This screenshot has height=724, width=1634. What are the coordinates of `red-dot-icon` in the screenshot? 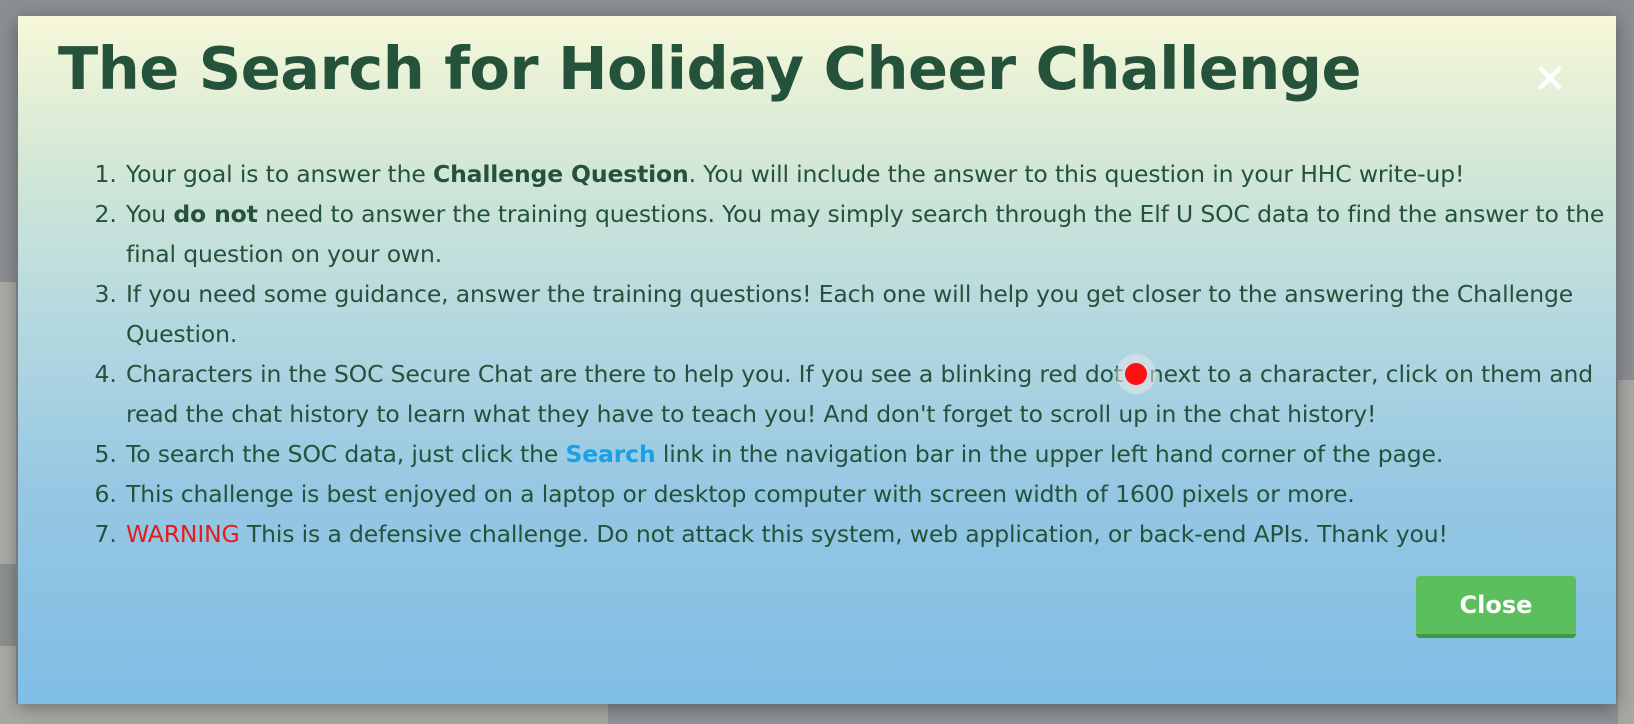 It's located at (1135, 374).